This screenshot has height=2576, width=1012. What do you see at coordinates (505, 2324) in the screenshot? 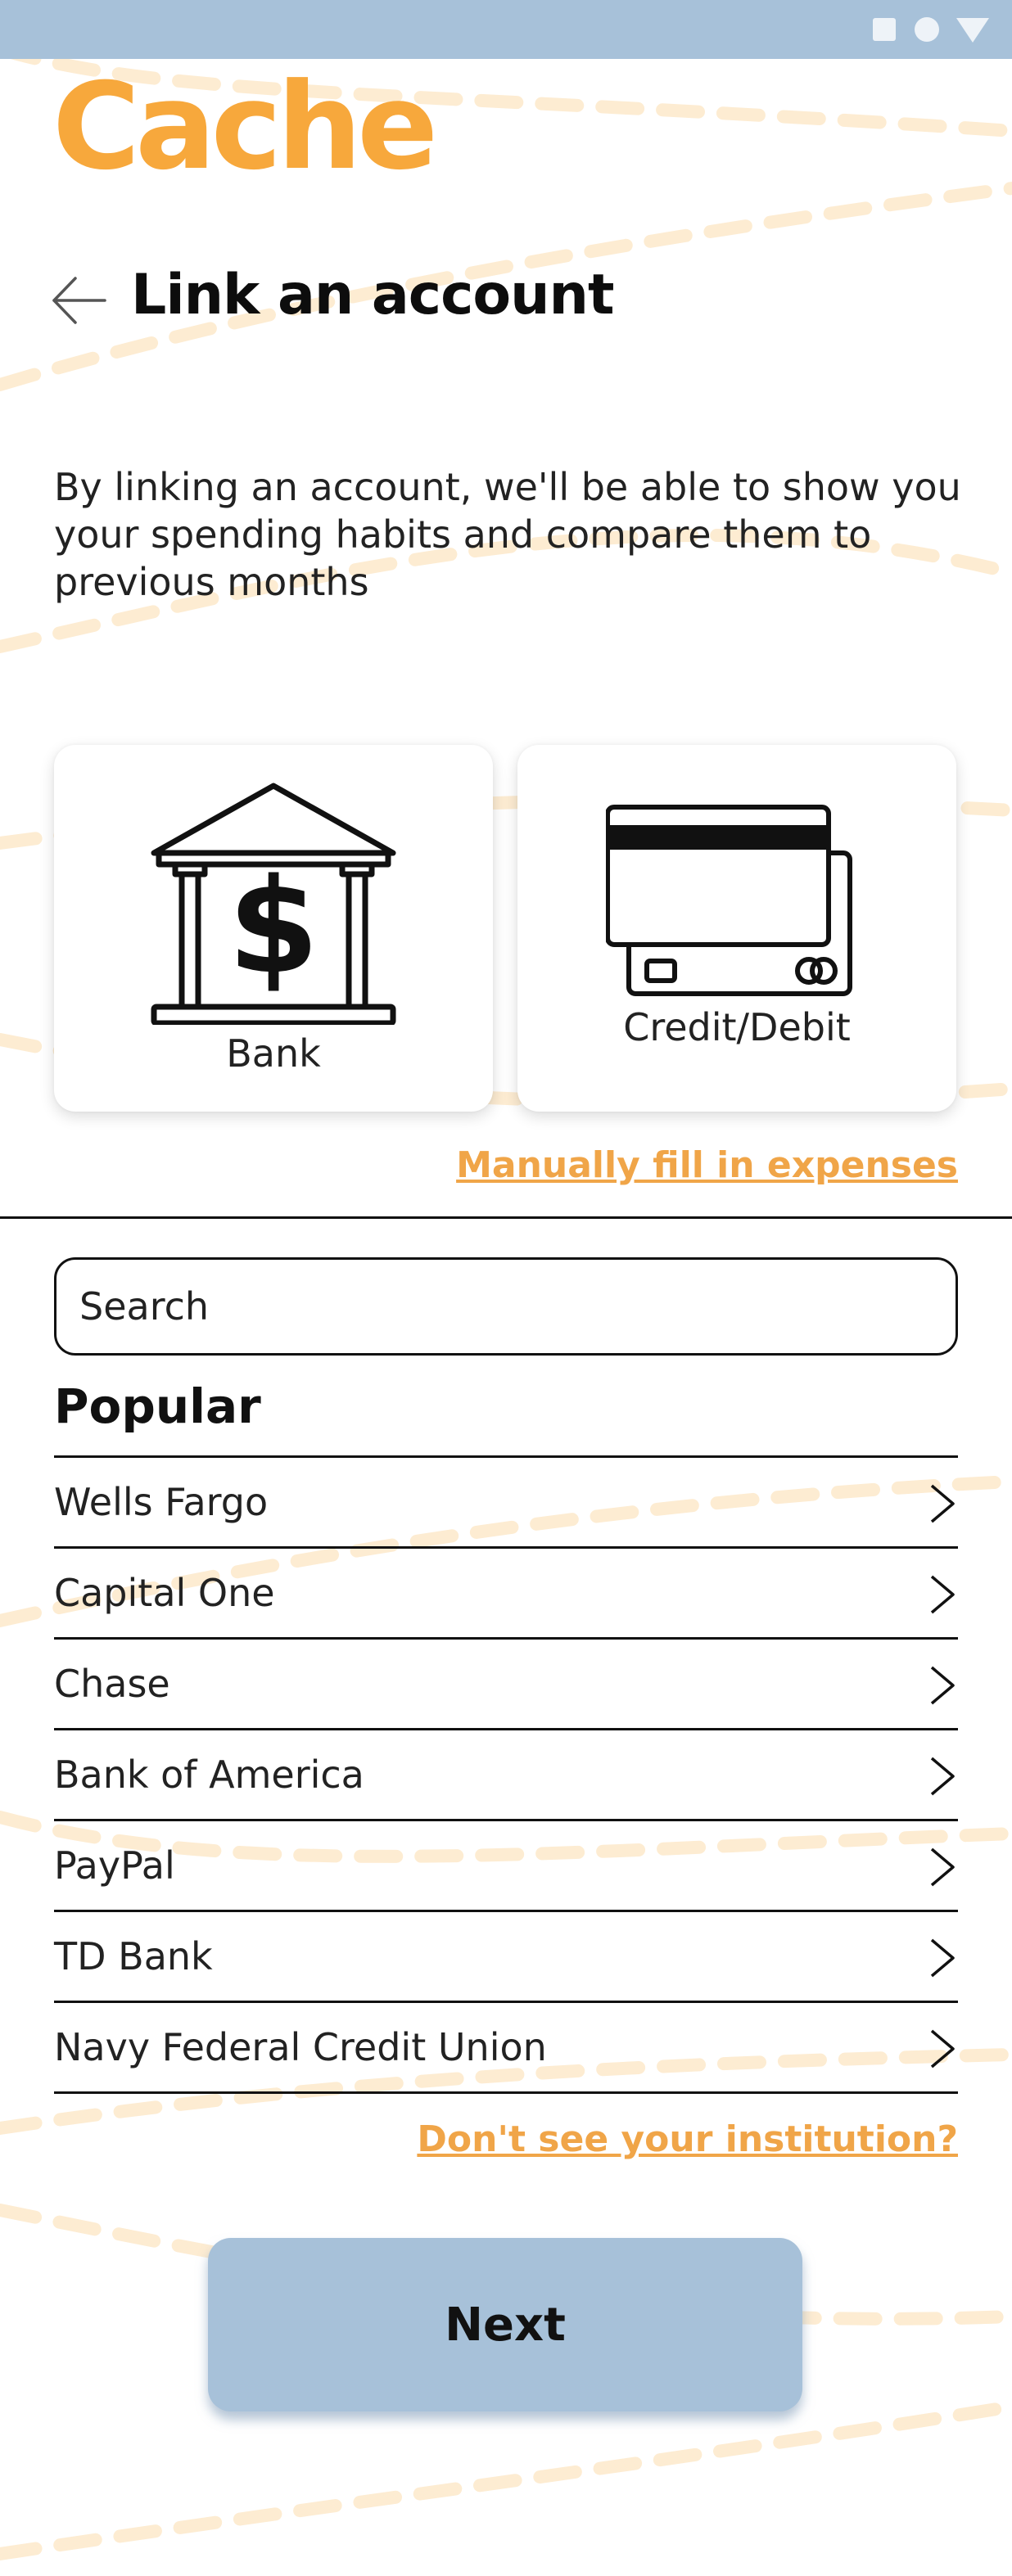
I see `next-button: Next` at bounding box center [505, 2324].